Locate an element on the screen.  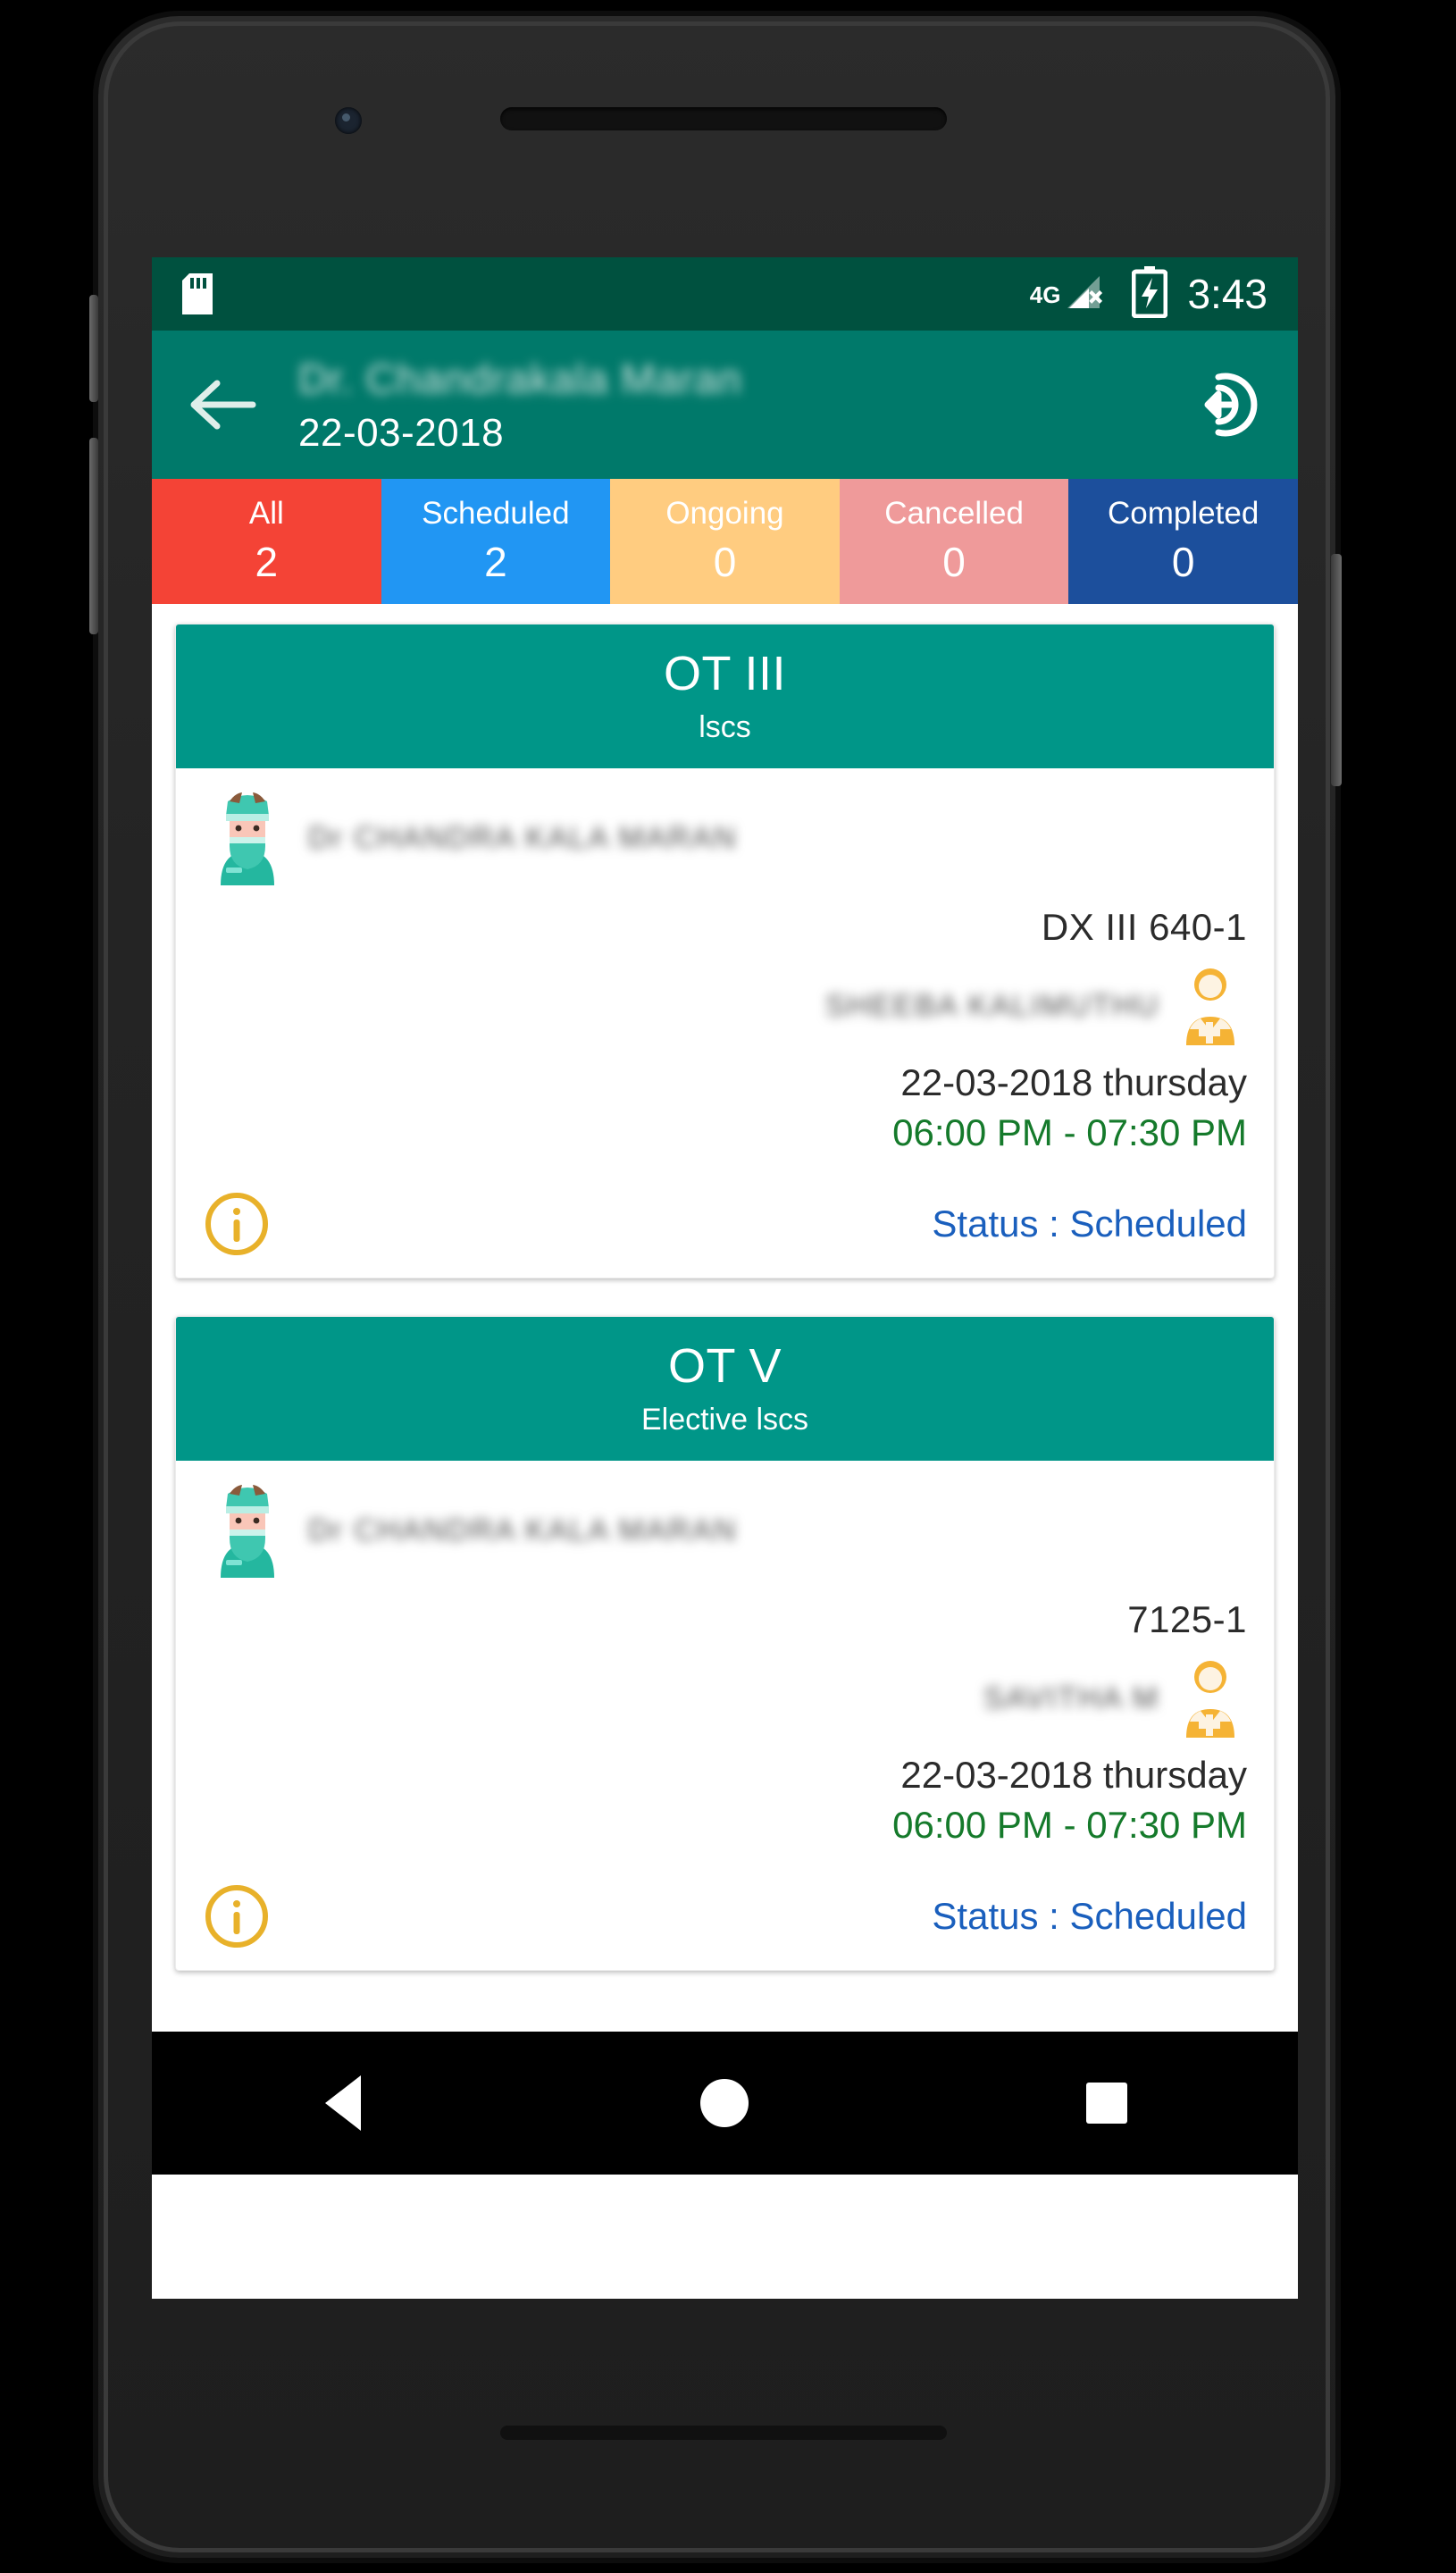
network-type-label: 4G is located at coordinates (1045, 294).